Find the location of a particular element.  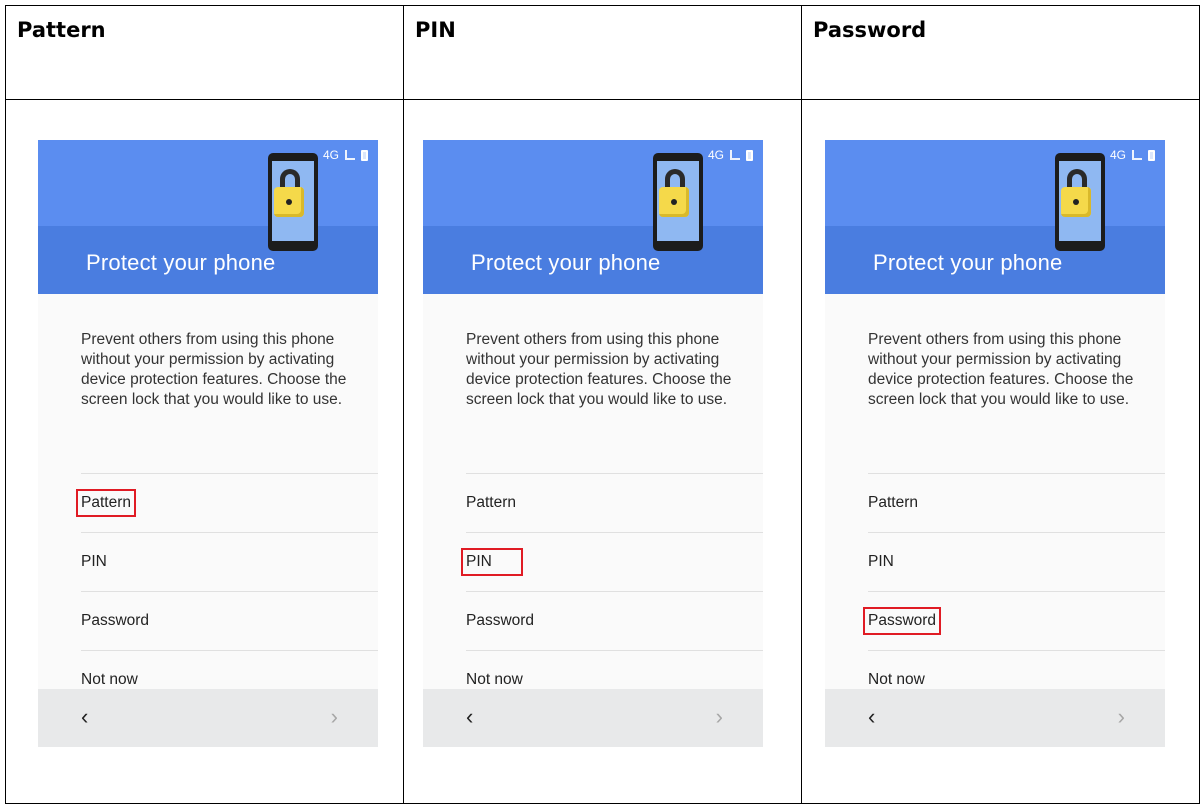

header-row: Pattern PIN Password is located at coordinates (602, 52).